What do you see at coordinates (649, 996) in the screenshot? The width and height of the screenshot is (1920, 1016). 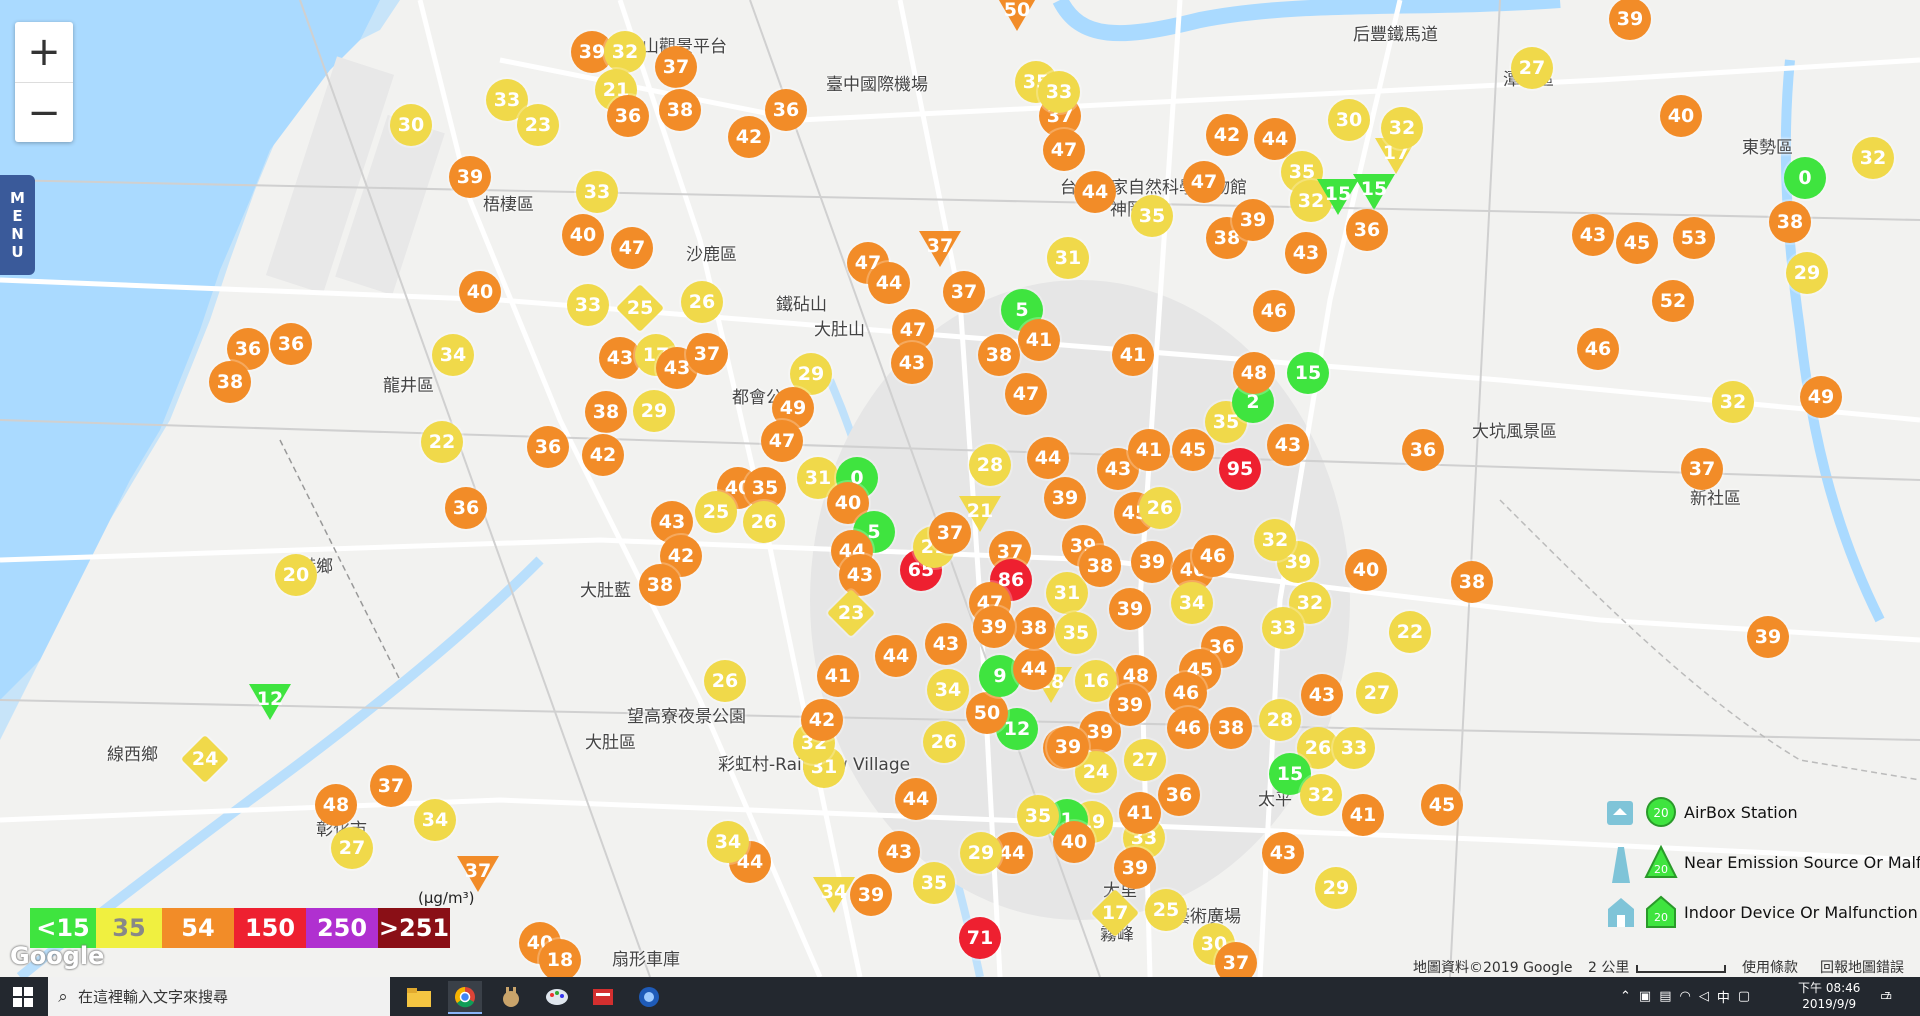 I see `app-globe-icon` at bounding box center [649, 996].